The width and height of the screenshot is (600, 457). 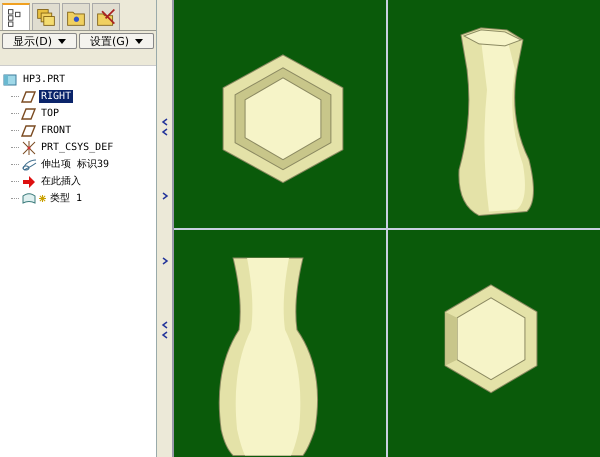 I want to click on extrude-icon, so click(x=29, y=164).